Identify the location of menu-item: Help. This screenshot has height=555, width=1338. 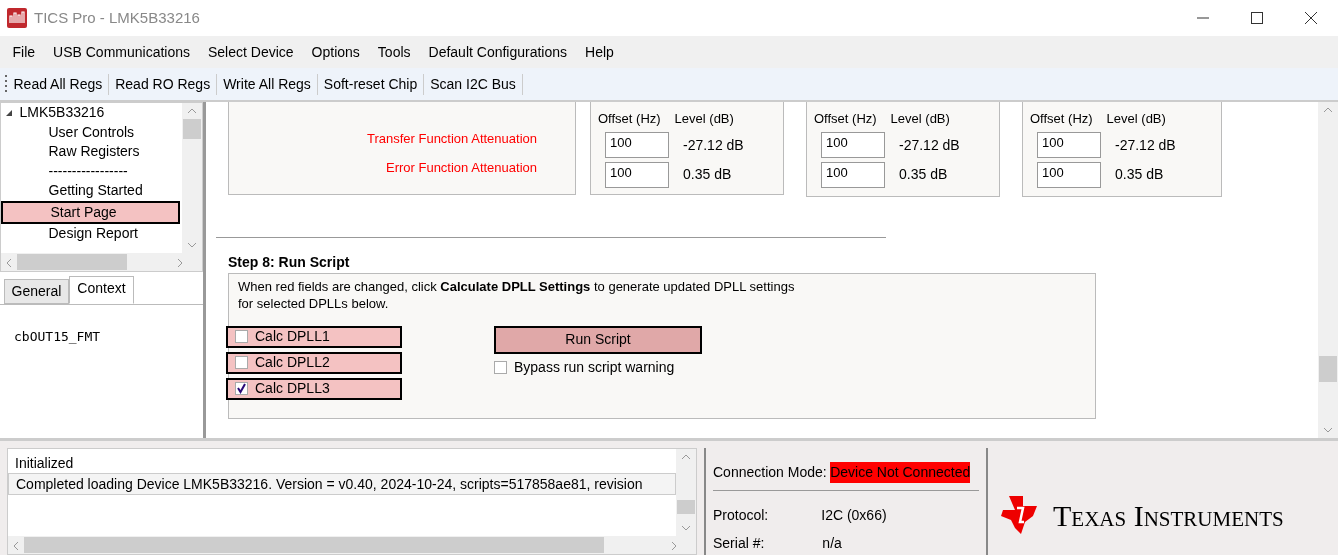
(599, 52).